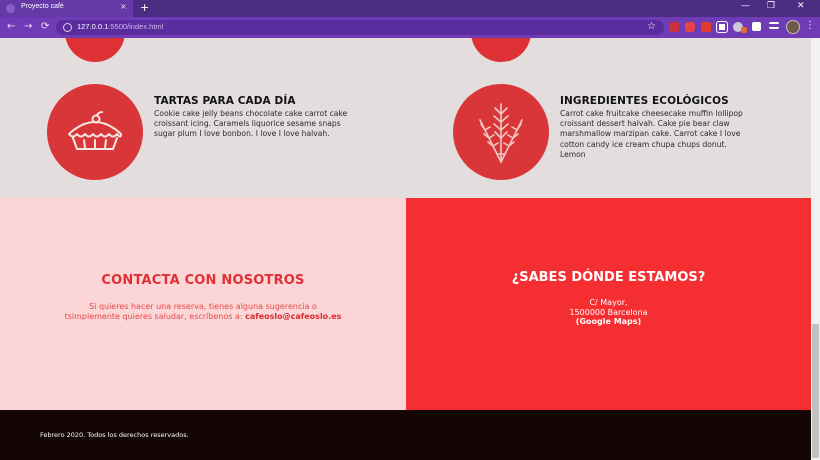 The width and height of the screenshot is (820, 460). Describe the element at coordinates (745, 6) in the screenshot. I see `minimize-button: —` at that location.